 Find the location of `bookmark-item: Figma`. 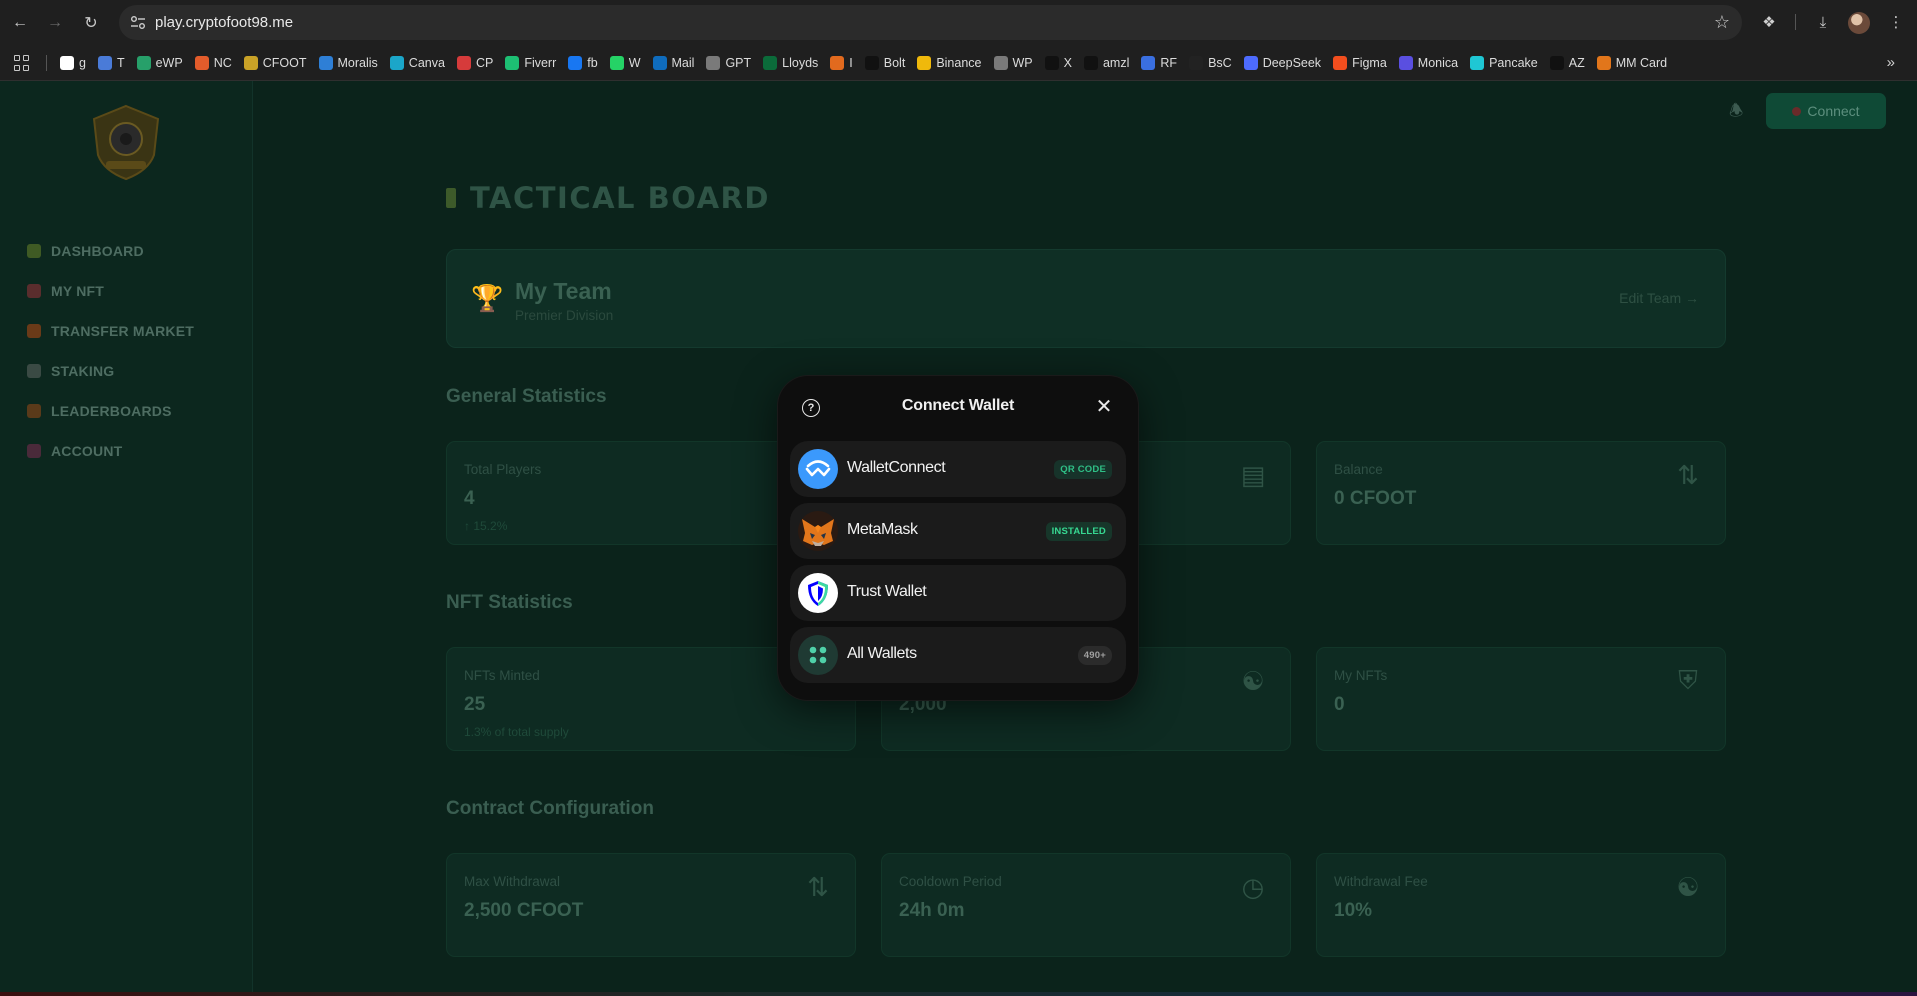

bookmark-item: Figma is located at coordinates (1360, 63).